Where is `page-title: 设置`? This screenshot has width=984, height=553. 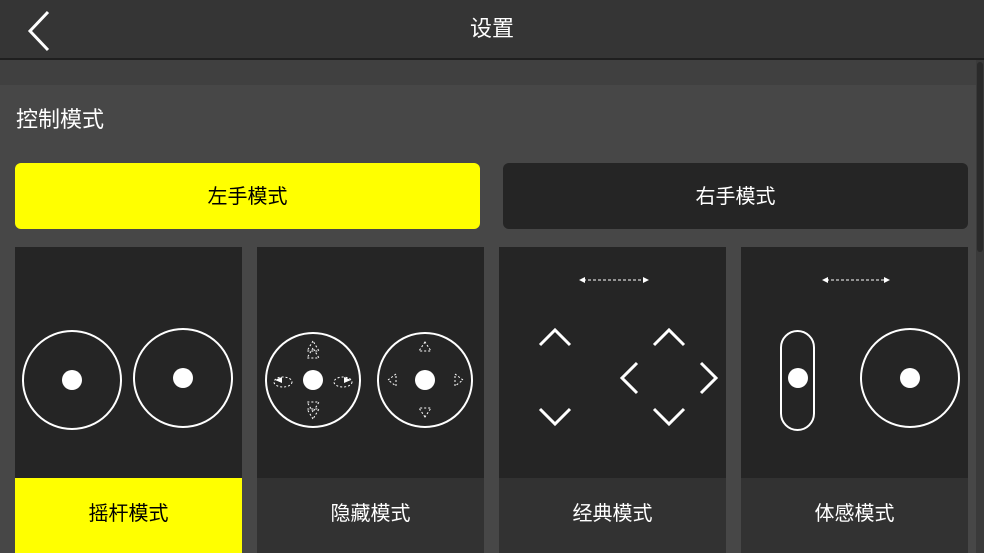 page-title: 设置 is located at coordinates (491, 29).